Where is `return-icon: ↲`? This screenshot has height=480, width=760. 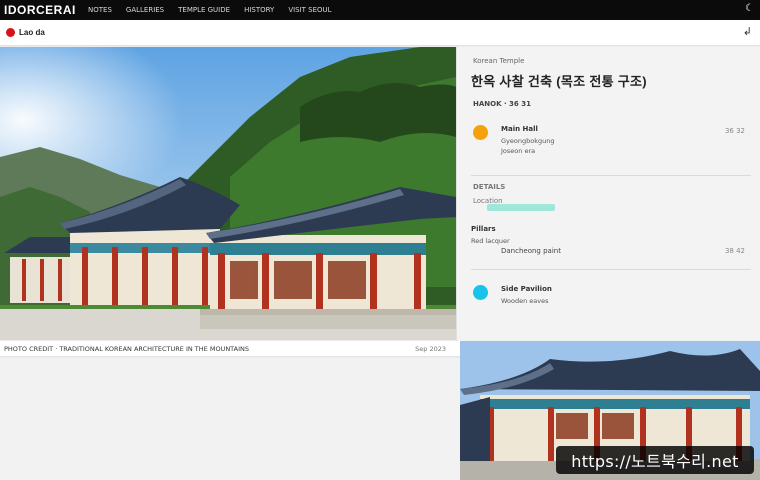
return-icon: ↲ is located at coordinates (747, 31).